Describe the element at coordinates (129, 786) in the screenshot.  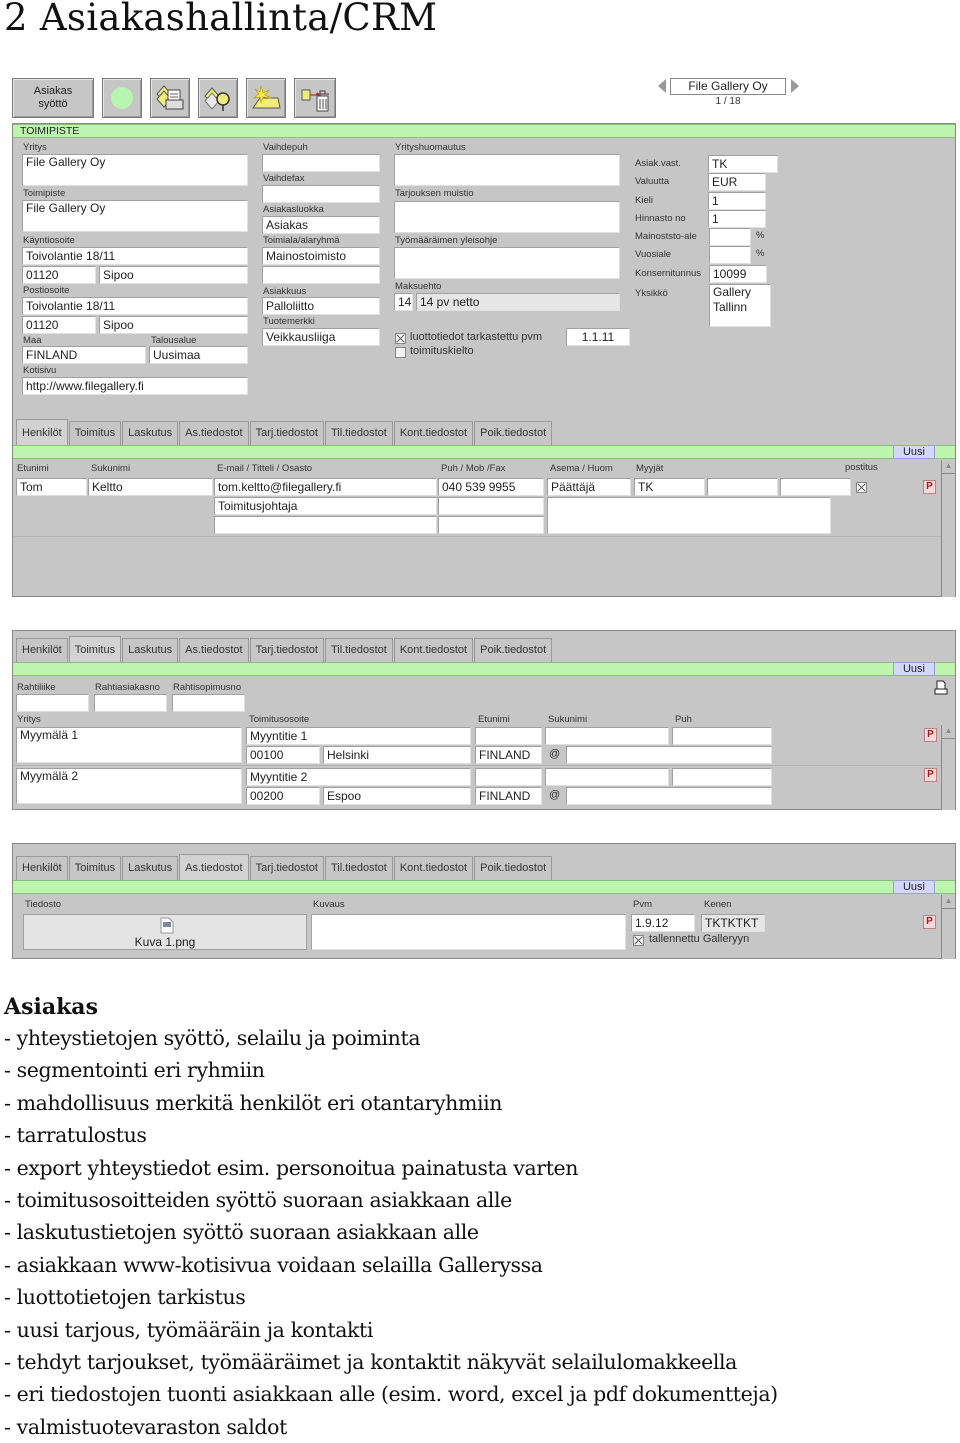
I see `toimitus-yritys-field: Myymälä 2` at that location.